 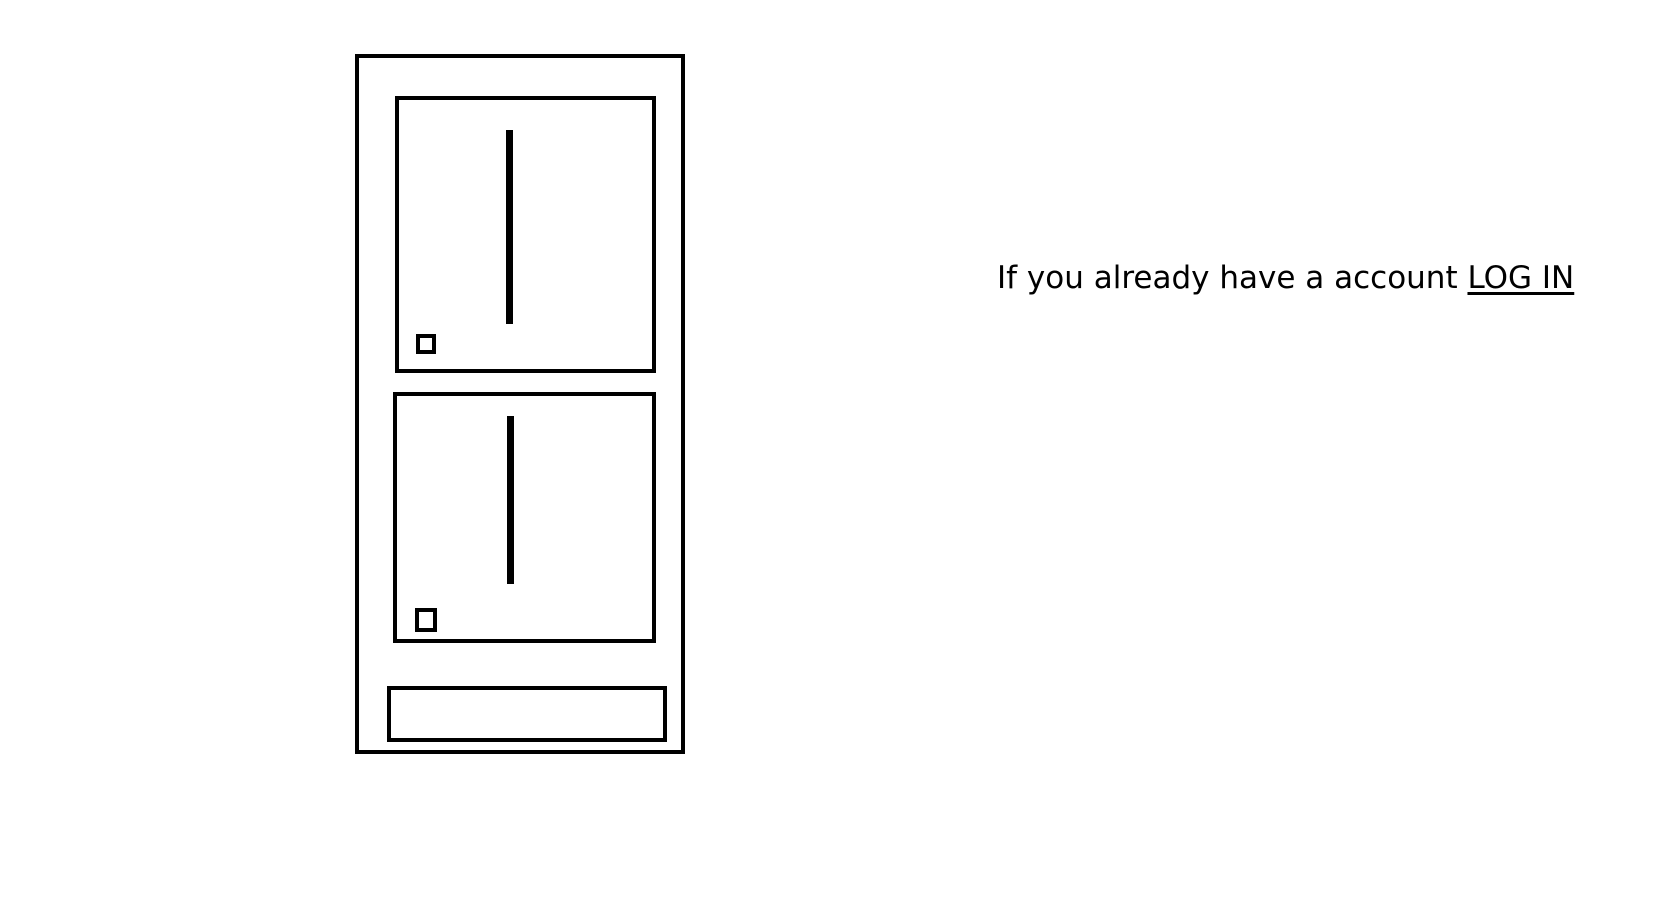 What do you see at coordinates (1232, 278) in the screenshot?
I see `login-prompt-text: If you already have a account` at bounding box center [1232, 278].